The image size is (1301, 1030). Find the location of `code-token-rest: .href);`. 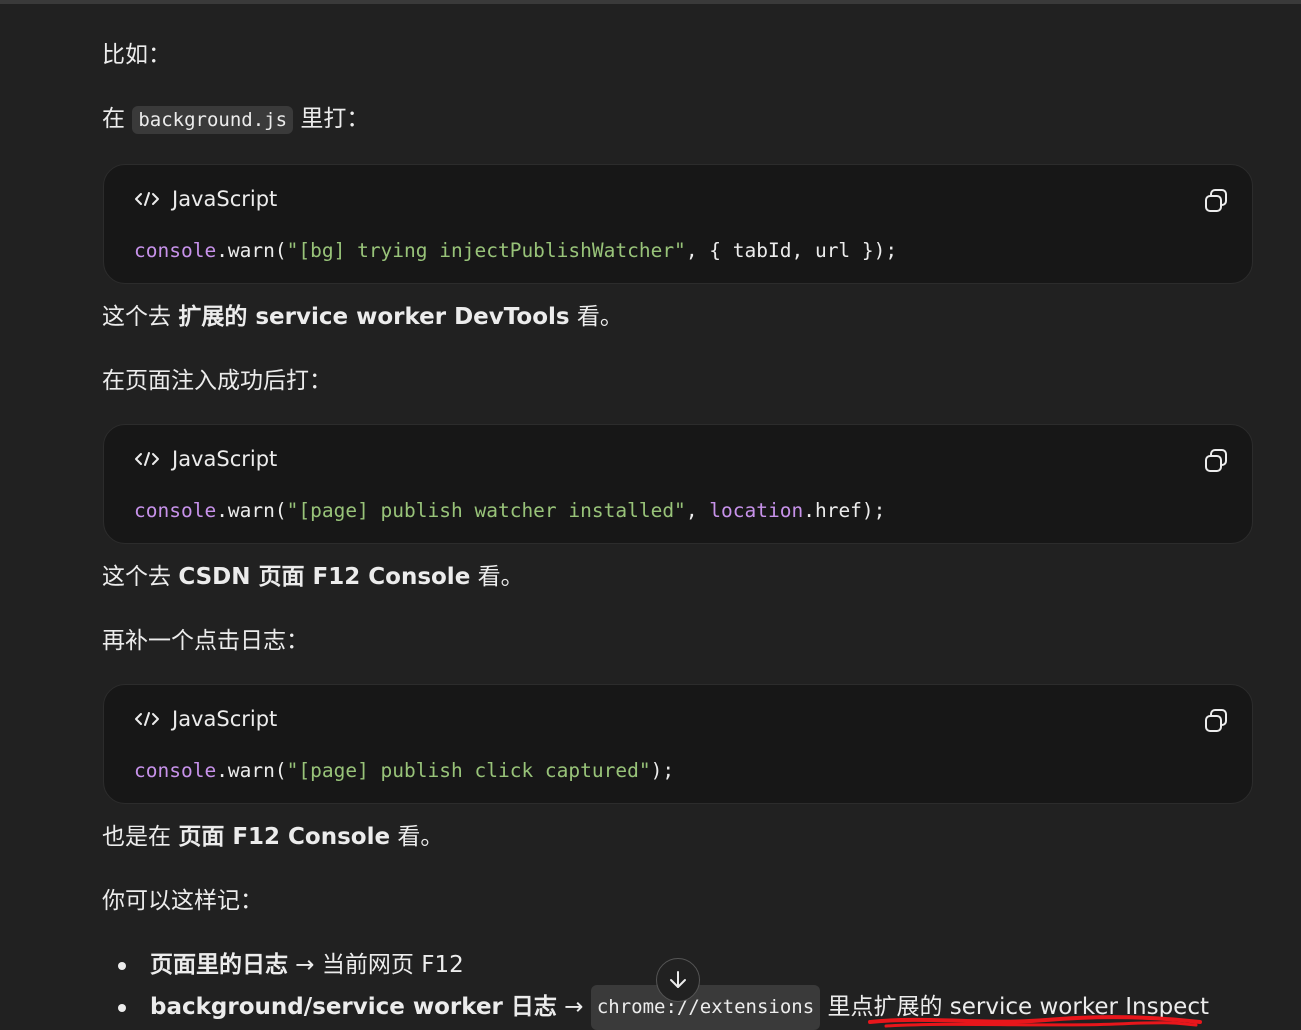

code-token-rest: .href); is located at coordinates (844, 510).